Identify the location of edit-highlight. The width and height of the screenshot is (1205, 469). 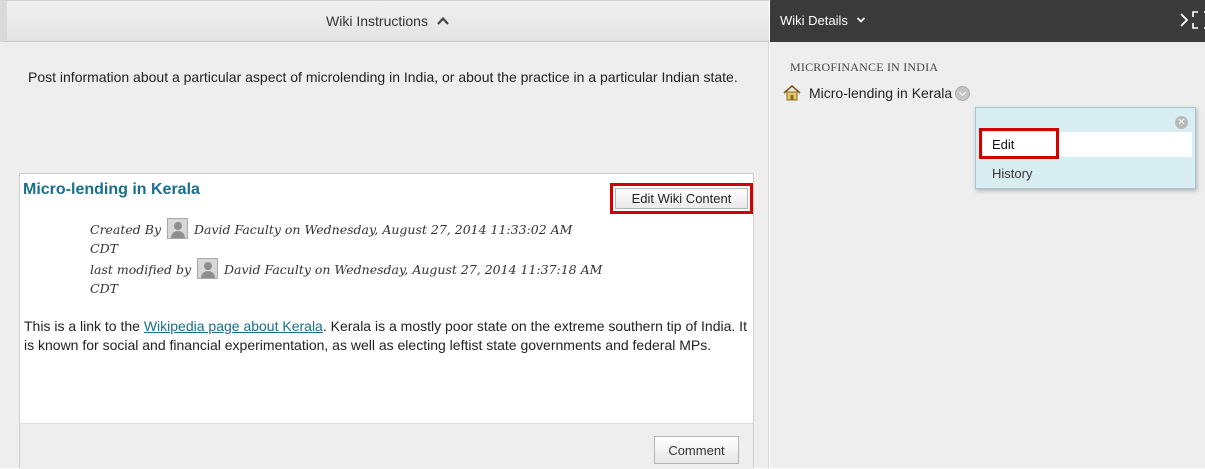
(1019, 143).